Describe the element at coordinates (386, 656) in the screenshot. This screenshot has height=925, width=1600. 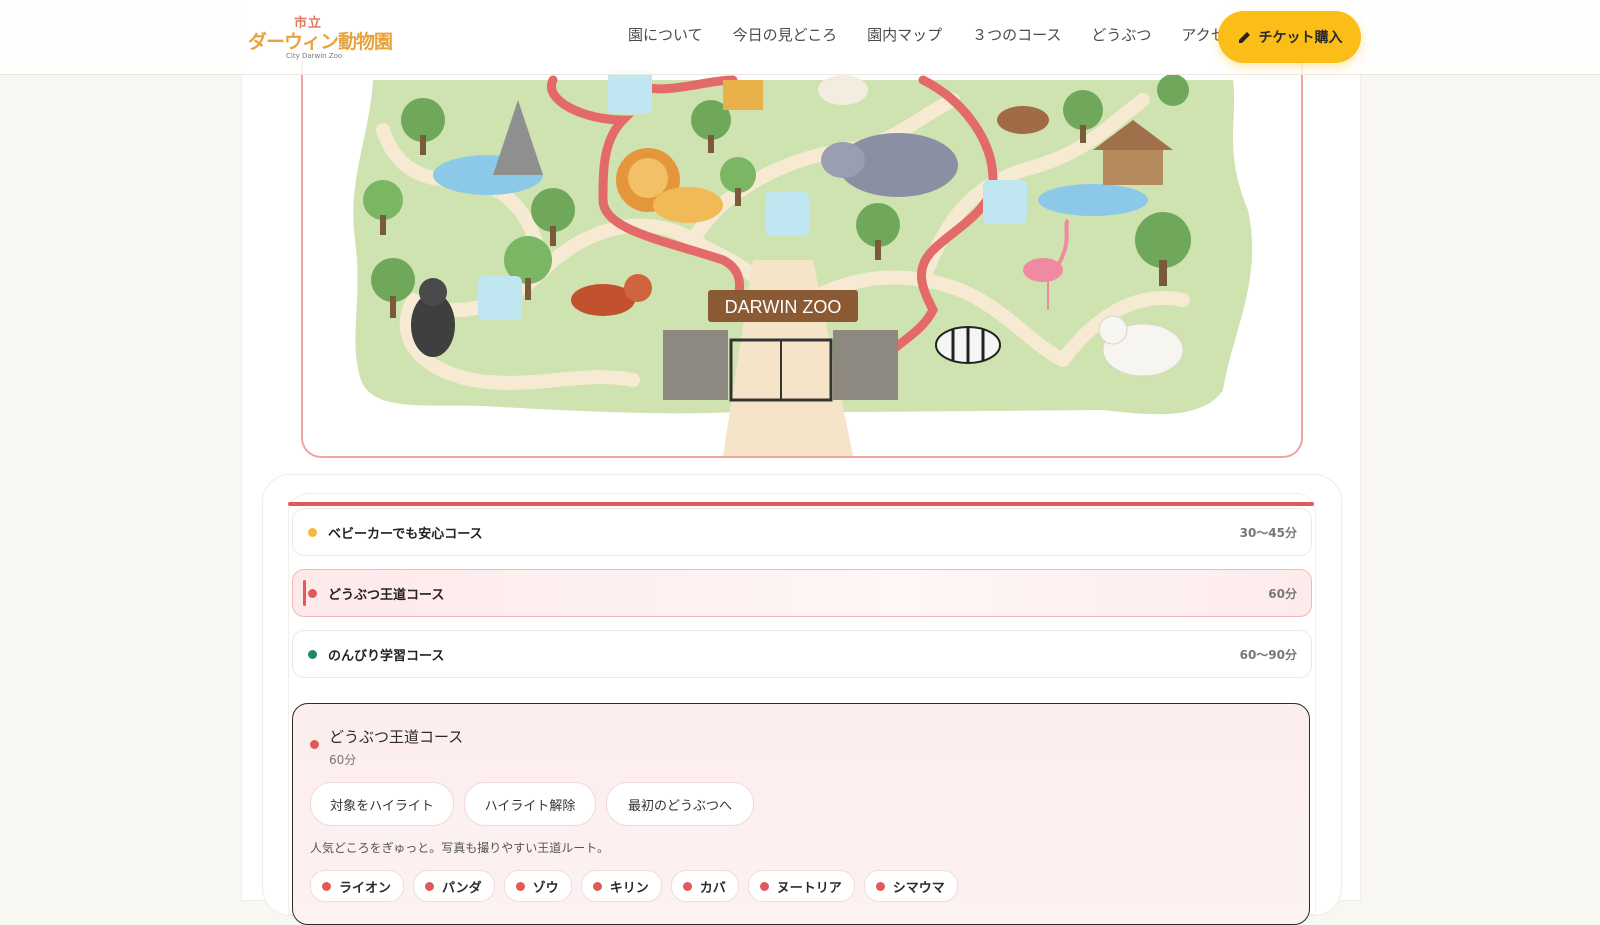
I see `course-name: のんびり学習コース` at that location.